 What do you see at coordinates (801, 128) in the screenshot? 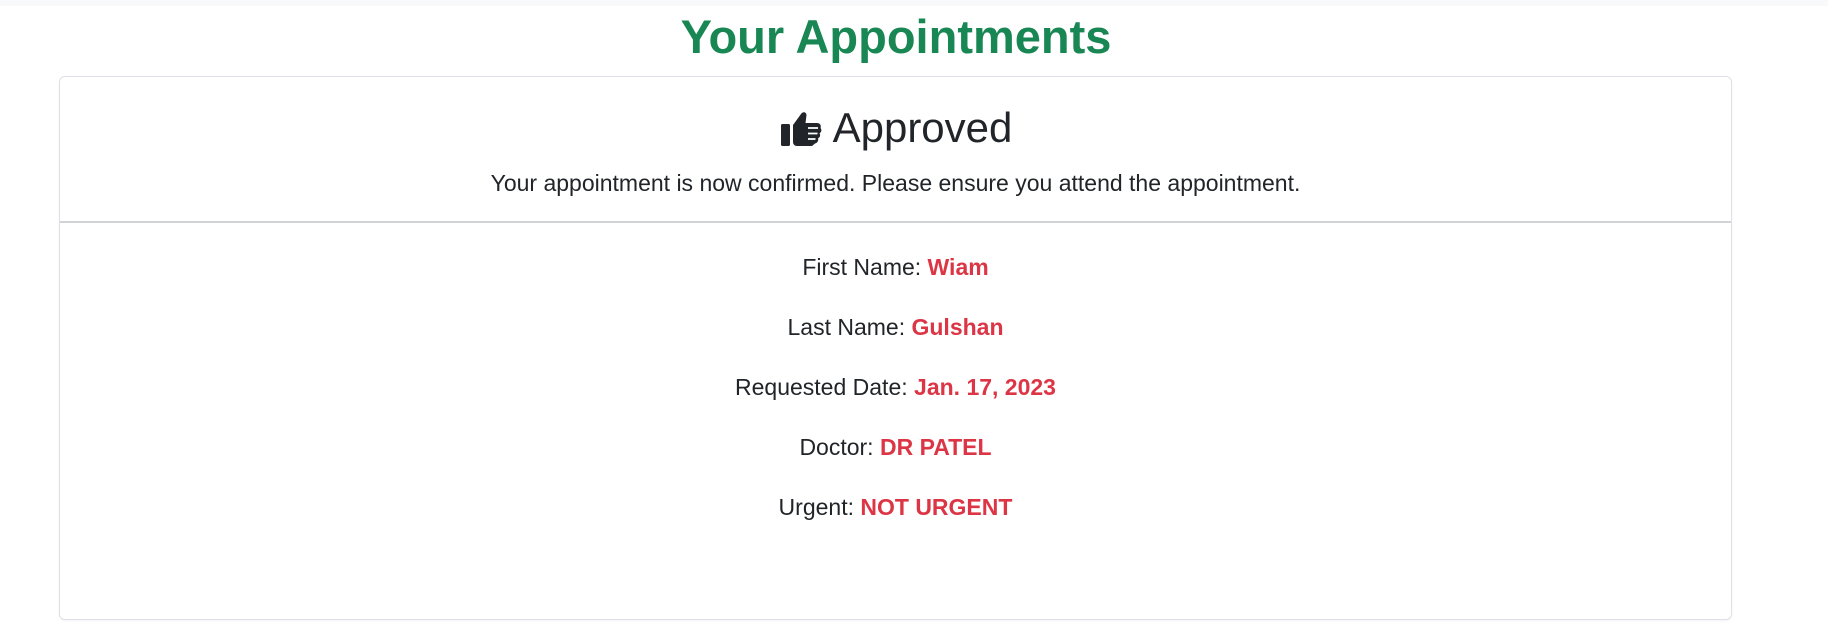
I see `thumbs-up-icon` at bounding box center [801, 128].